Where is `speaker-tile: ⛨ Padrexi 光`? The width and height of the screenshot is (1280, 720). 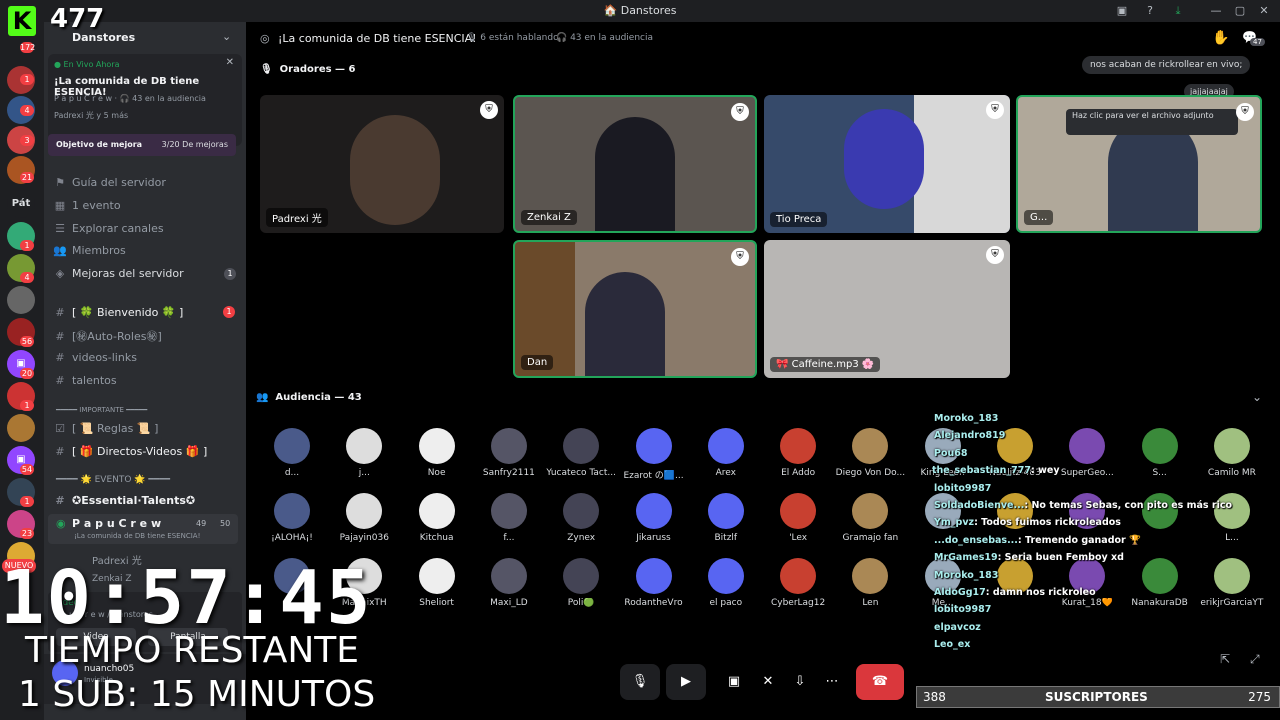
speaker-tile: ⛨ Padrexi 光 is located at coordinates (382, 164).